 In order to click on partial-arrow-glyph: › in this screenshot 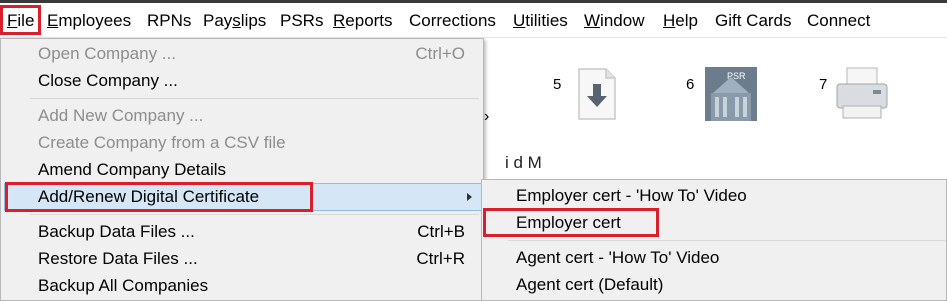, I will do `click(487, 116)`.